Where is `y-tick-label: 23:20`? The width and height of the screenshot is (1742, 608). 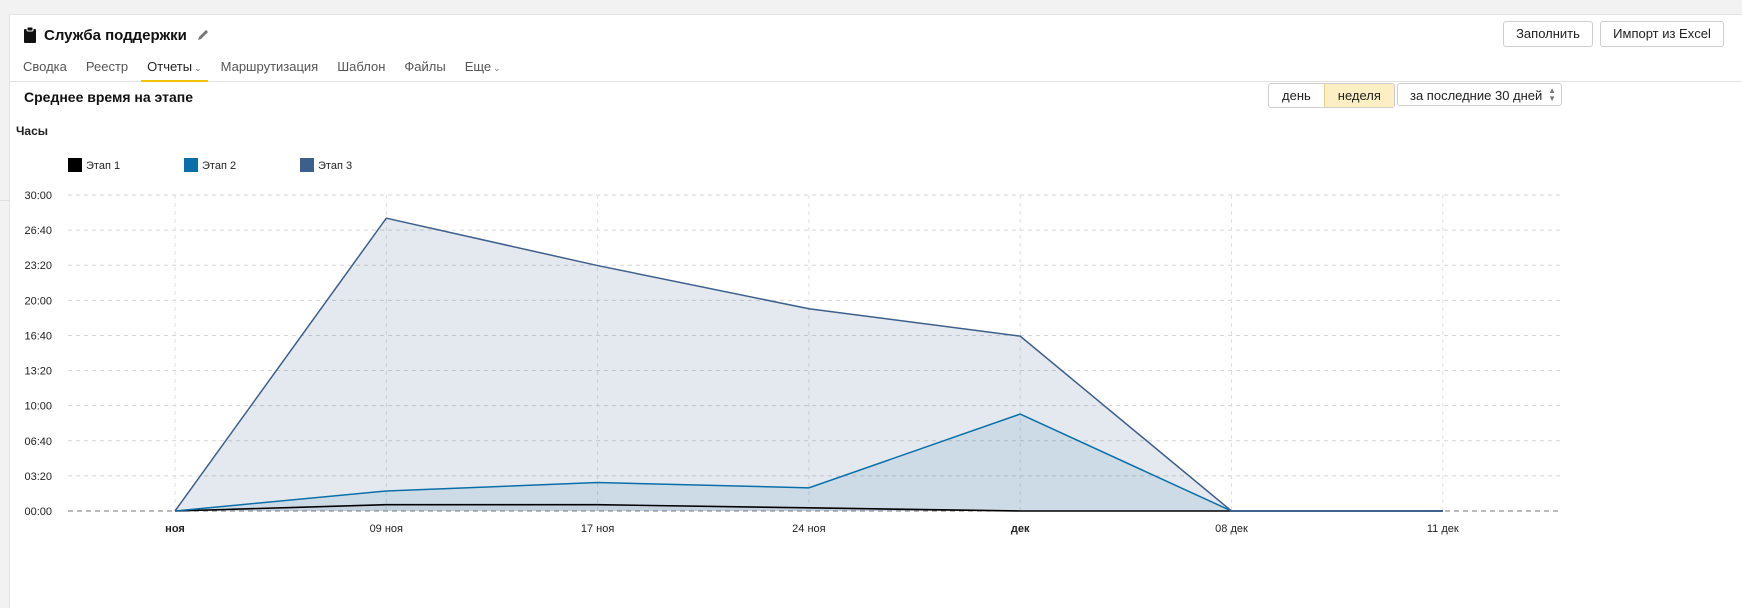 y-tick-label: 23:20 is located at coordinates (38, 266).